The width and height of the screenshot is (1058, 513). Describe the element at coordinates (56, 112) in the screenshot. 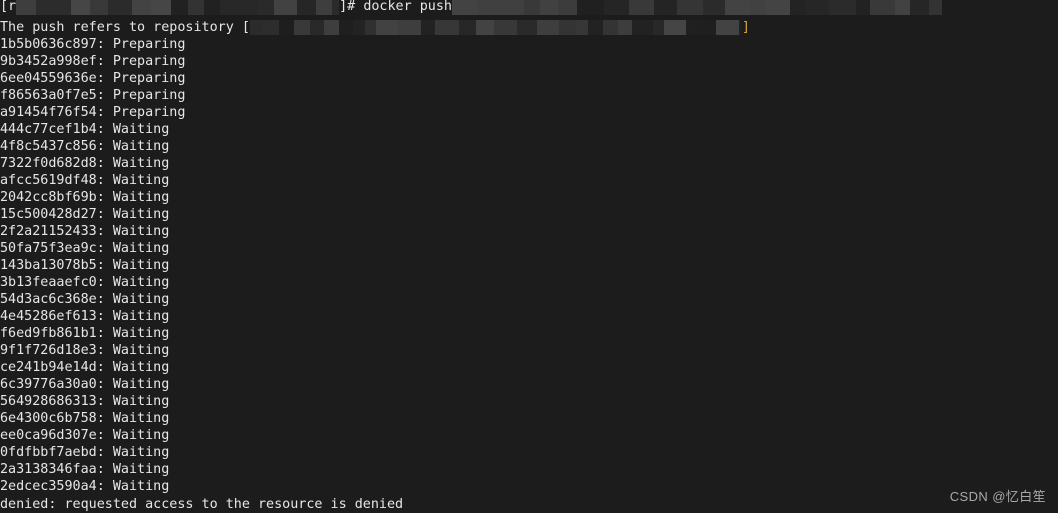

I see `layer-id: a91454f76f54:` at that location.